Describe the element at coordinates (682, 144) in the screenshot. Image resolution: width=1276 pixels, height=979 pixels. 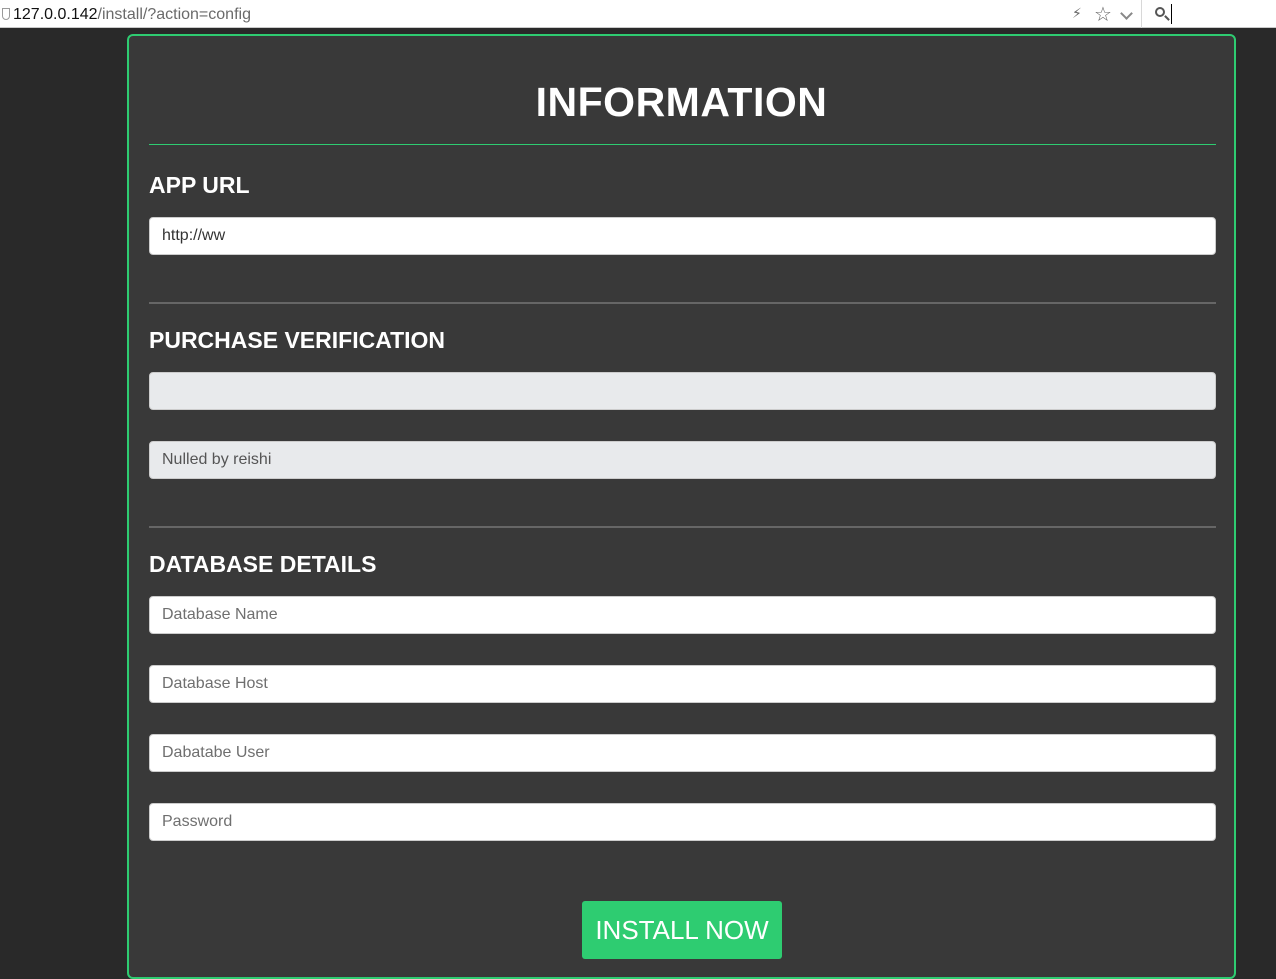
I see `title-divider` at that location.